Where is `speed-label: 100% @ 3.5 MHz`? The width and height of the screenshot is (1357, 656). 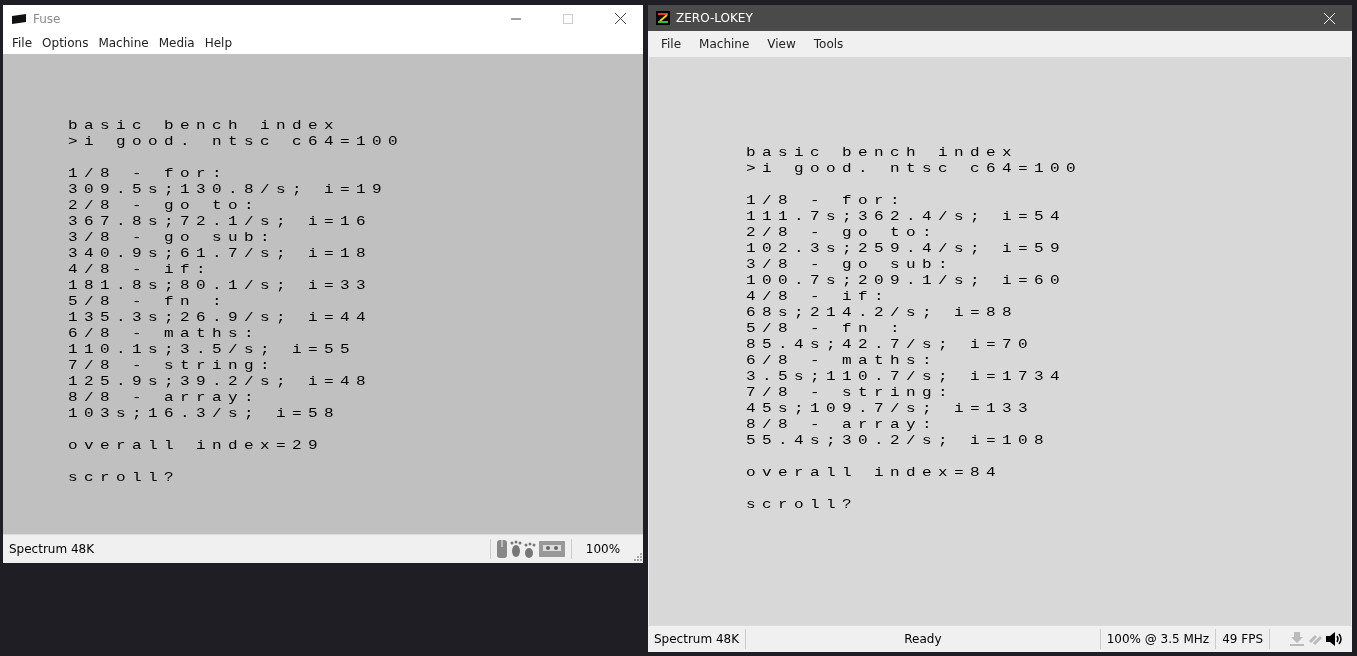
speed-label: 100% @ 3.5 MHz is located at coordinates (1158, 639).